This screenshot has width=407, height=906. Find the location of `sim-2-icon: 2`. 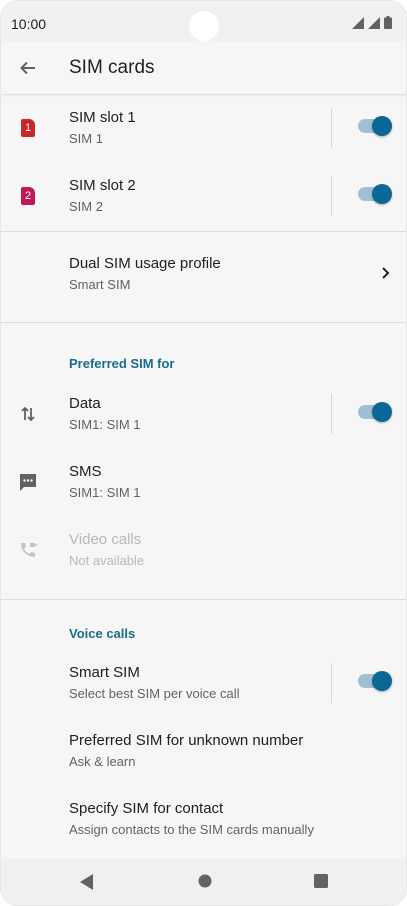

sim-2-icon: 2 is located at coordinates (28, 196).